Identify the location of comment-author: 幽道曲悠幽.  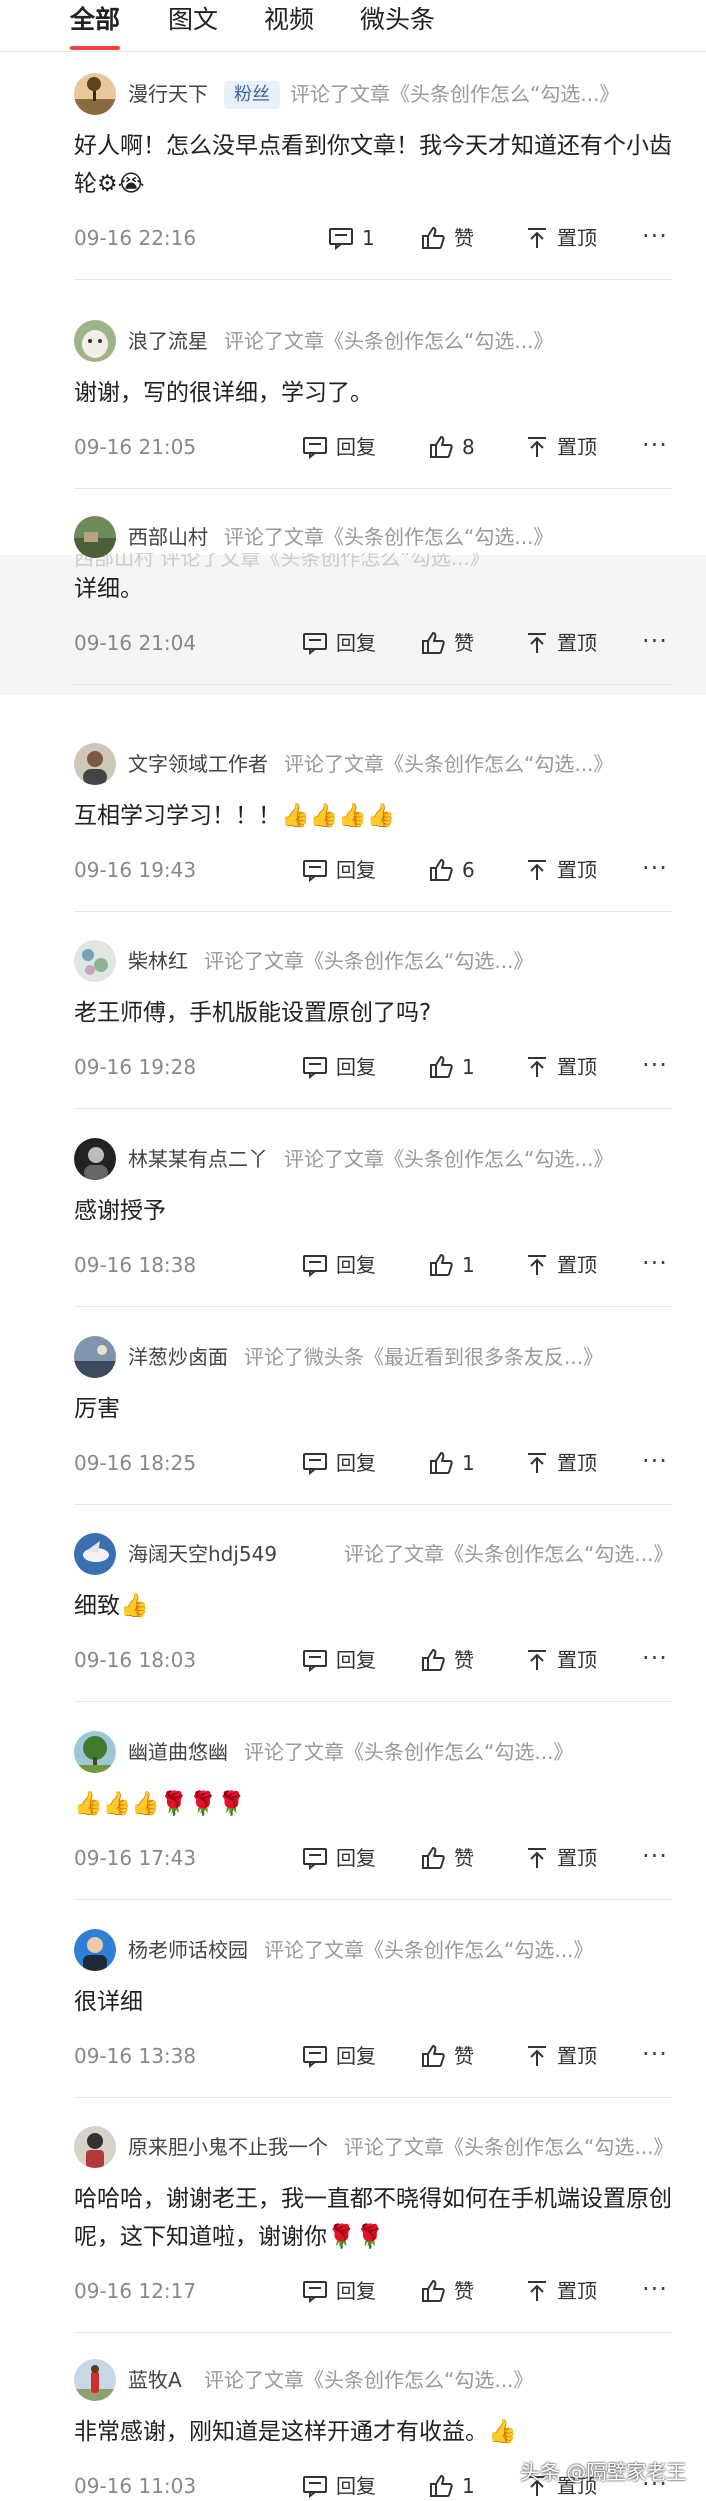
(178, 1752).